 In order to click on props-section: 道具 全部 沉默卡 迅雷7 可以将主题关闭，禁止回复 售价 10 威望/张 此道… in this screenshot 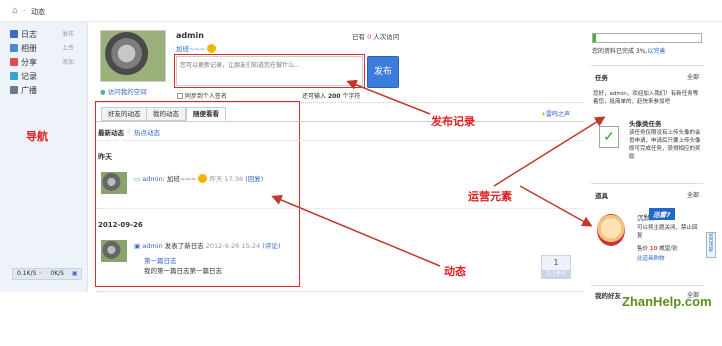, I will do `click(647, 233)`.